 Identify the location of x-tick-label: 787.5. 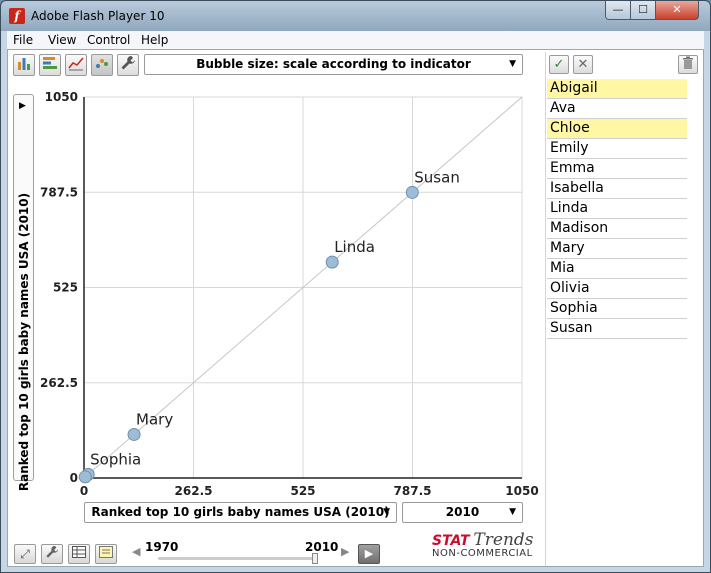
(413, 491).